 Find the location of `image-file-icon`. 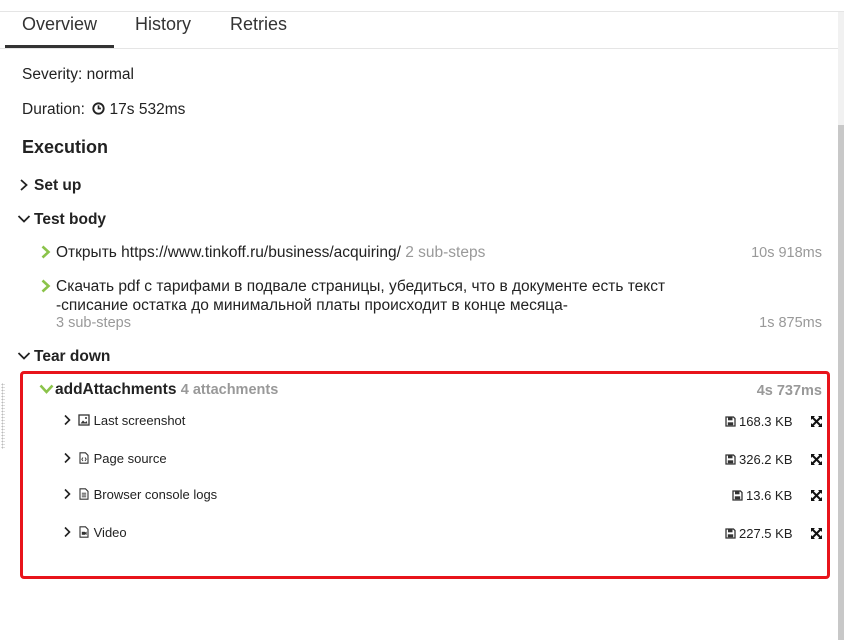

image-file-icon is located at coordinates (83, 420).